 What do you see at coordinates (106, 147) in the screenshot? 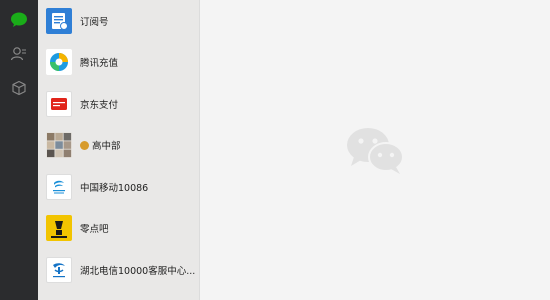
I see `chat-item-label-text: 高中部` at bounding box center [106, 147].